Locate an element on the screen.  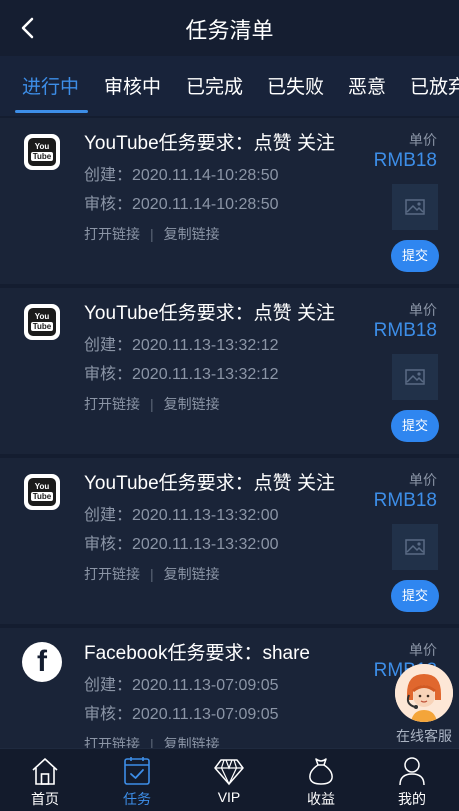
bottom-nav: 首页 任务 VIP 收益 我的 is located at coordinates (229, 779).